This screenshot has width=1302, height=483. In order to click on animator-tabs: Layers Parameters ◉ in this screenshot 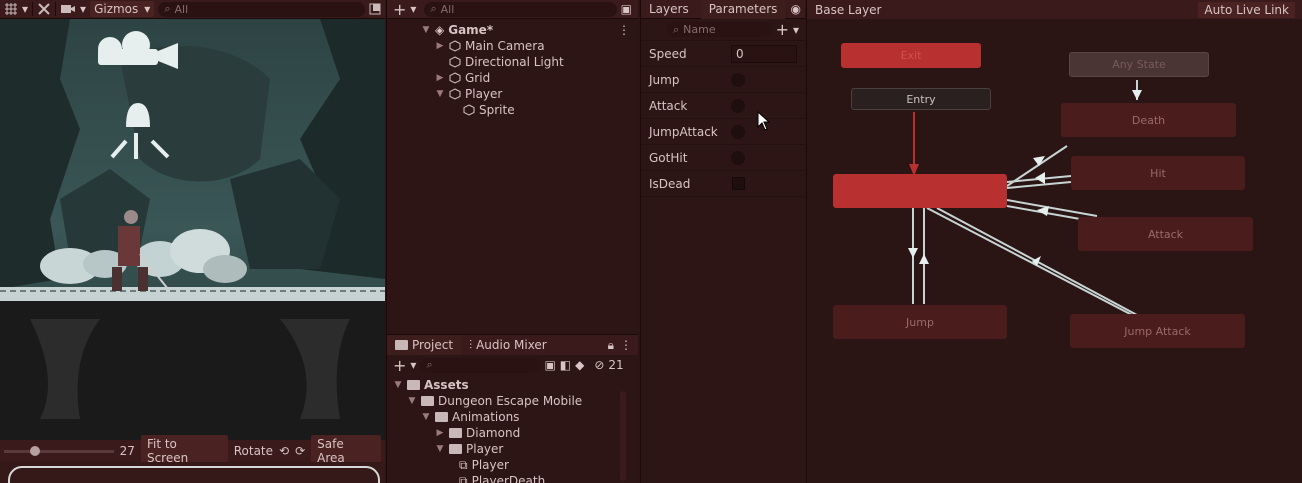, I will do `click(723, 9)`.